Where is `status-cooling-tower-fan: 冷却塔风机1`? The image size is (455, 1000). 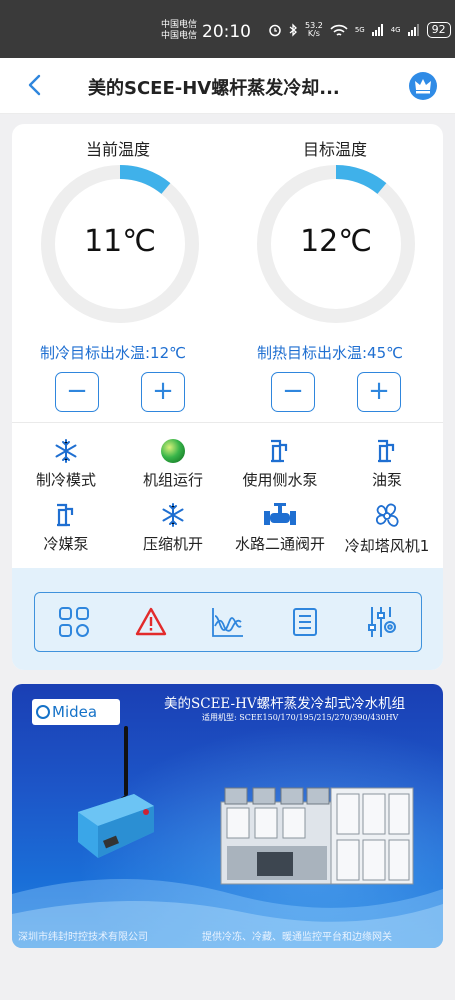
status-cooling-tower-fan: 冷却塔风机1 is located at coordinates (387, 529).